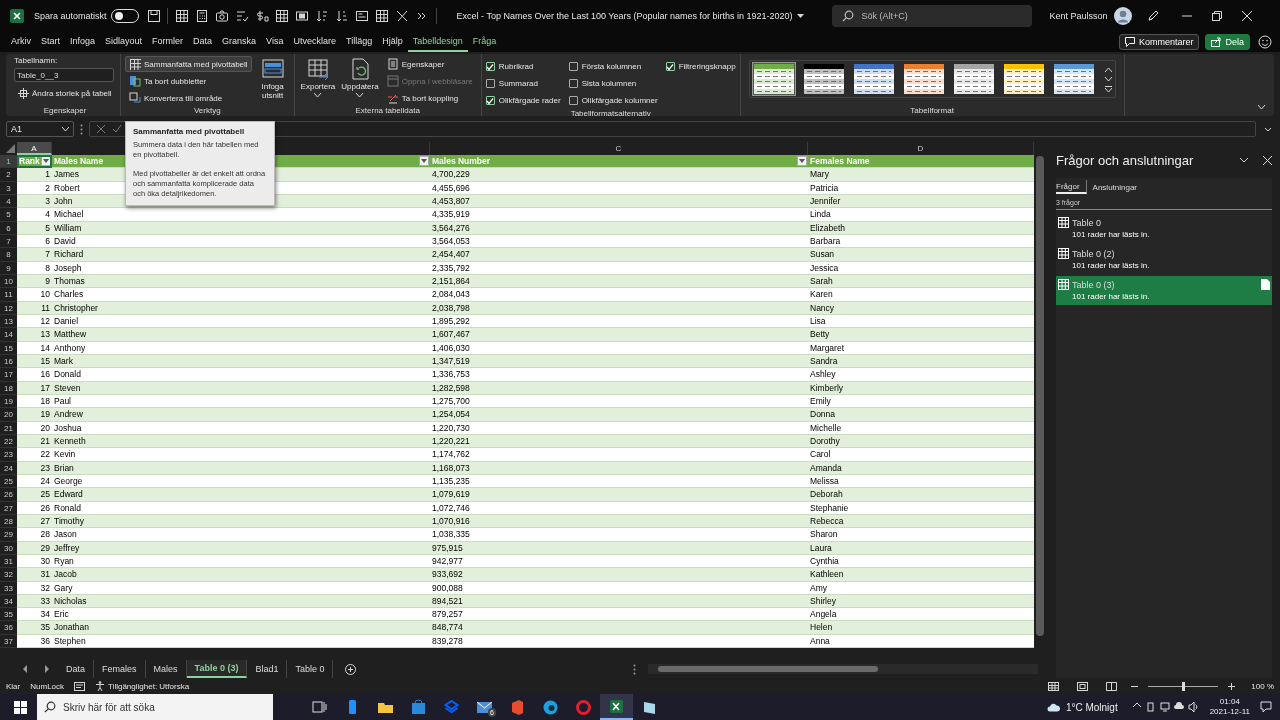 Image resolution: width=1280 pixels, height=720 pixels. What do you see at coordinates (34, 628) in the screenshot?
I see `table-cell: 35` at bounding box center [34, 628].